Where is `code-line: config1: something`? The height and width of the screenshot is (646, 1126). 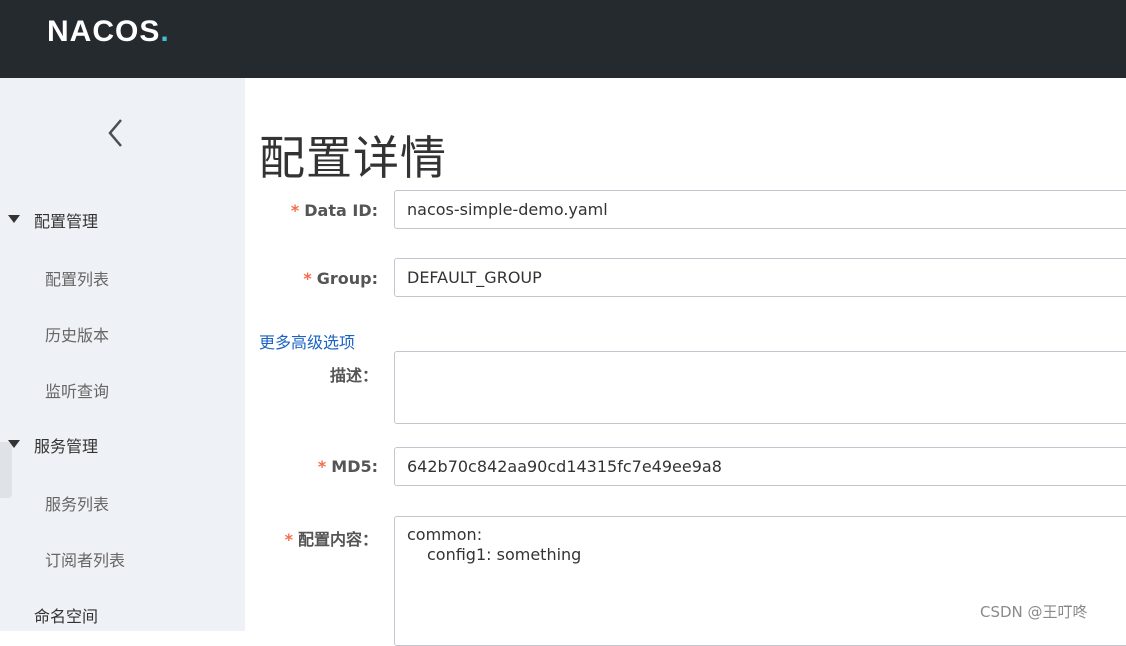 code-line: config1: something is located at coordinates (504, 554).